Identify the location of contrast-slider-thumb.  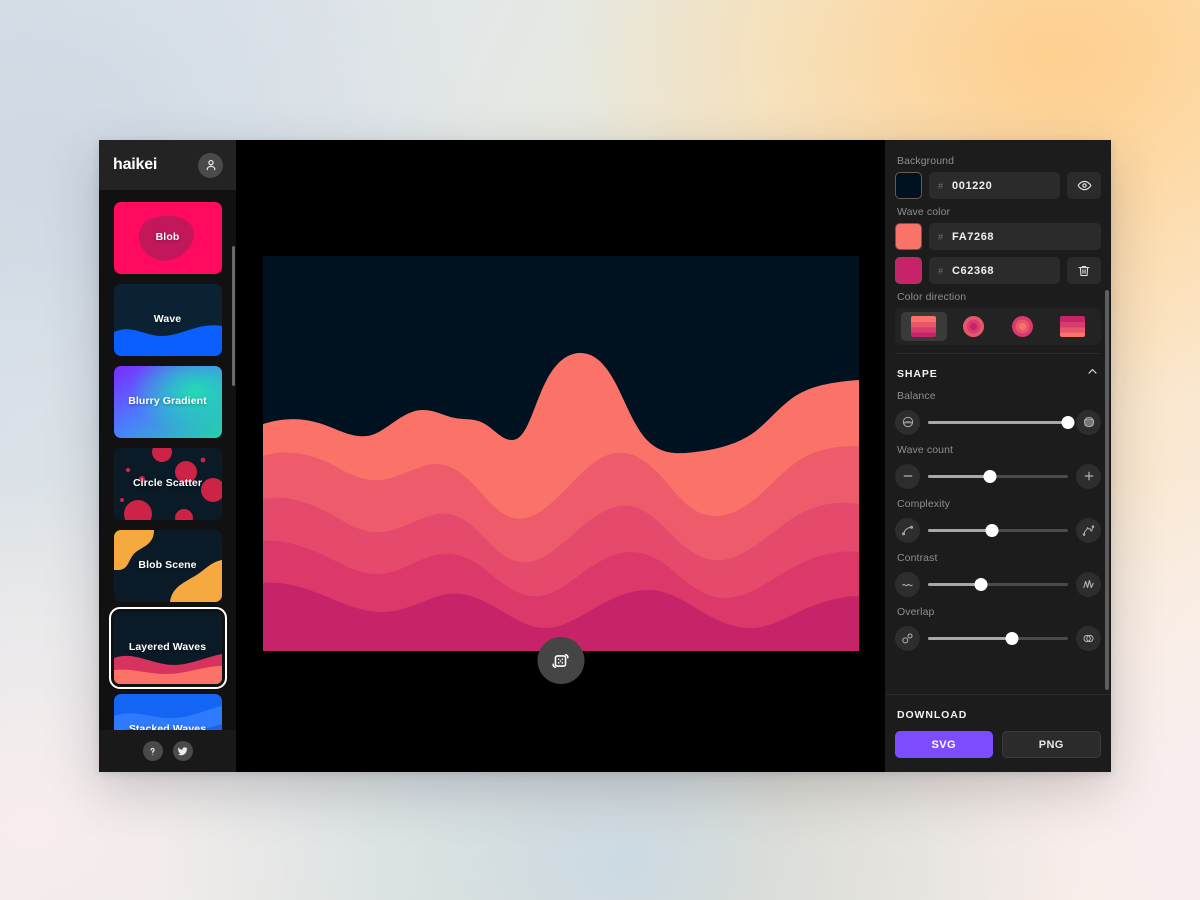
(981, 584).